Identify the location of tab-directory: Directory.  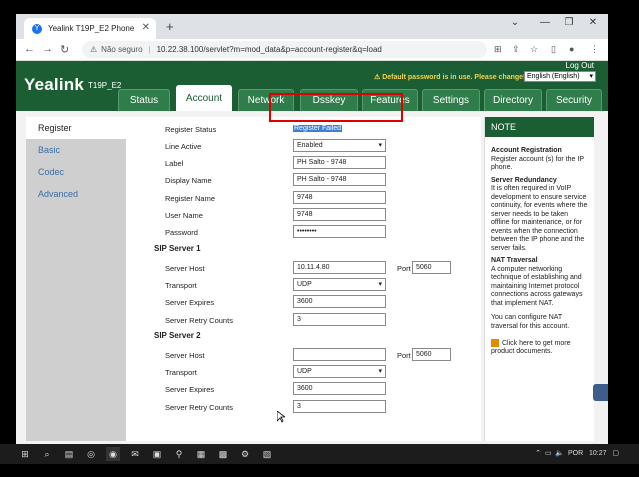
(513, 100).